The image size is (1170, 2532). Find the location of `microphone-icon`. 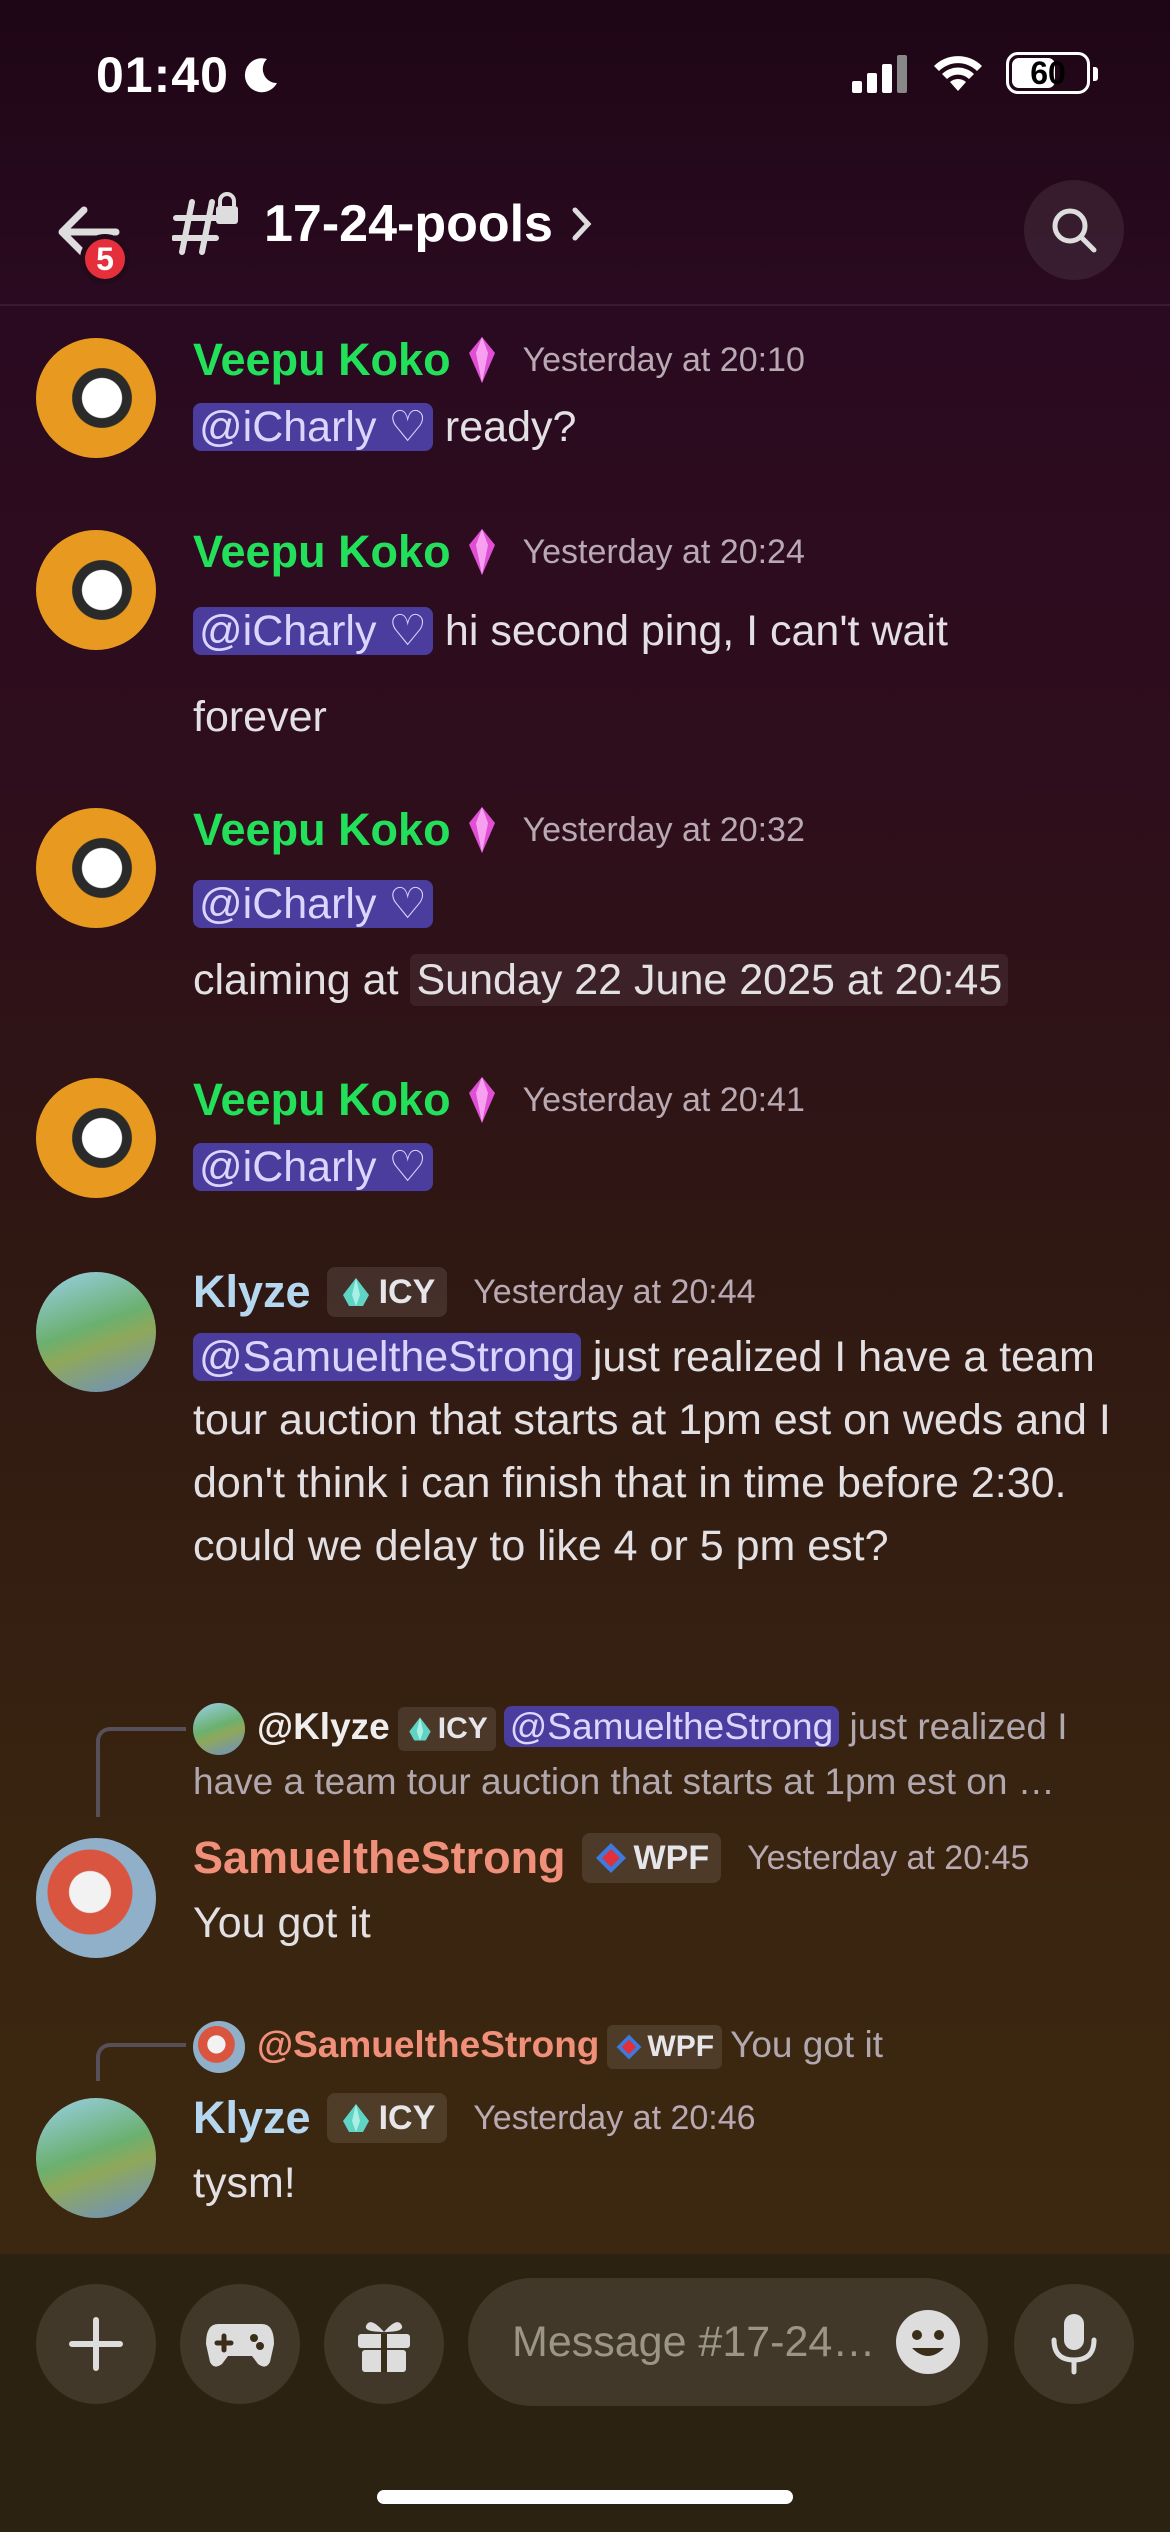

microphone-icon is located at coordinates (1074, 2344).